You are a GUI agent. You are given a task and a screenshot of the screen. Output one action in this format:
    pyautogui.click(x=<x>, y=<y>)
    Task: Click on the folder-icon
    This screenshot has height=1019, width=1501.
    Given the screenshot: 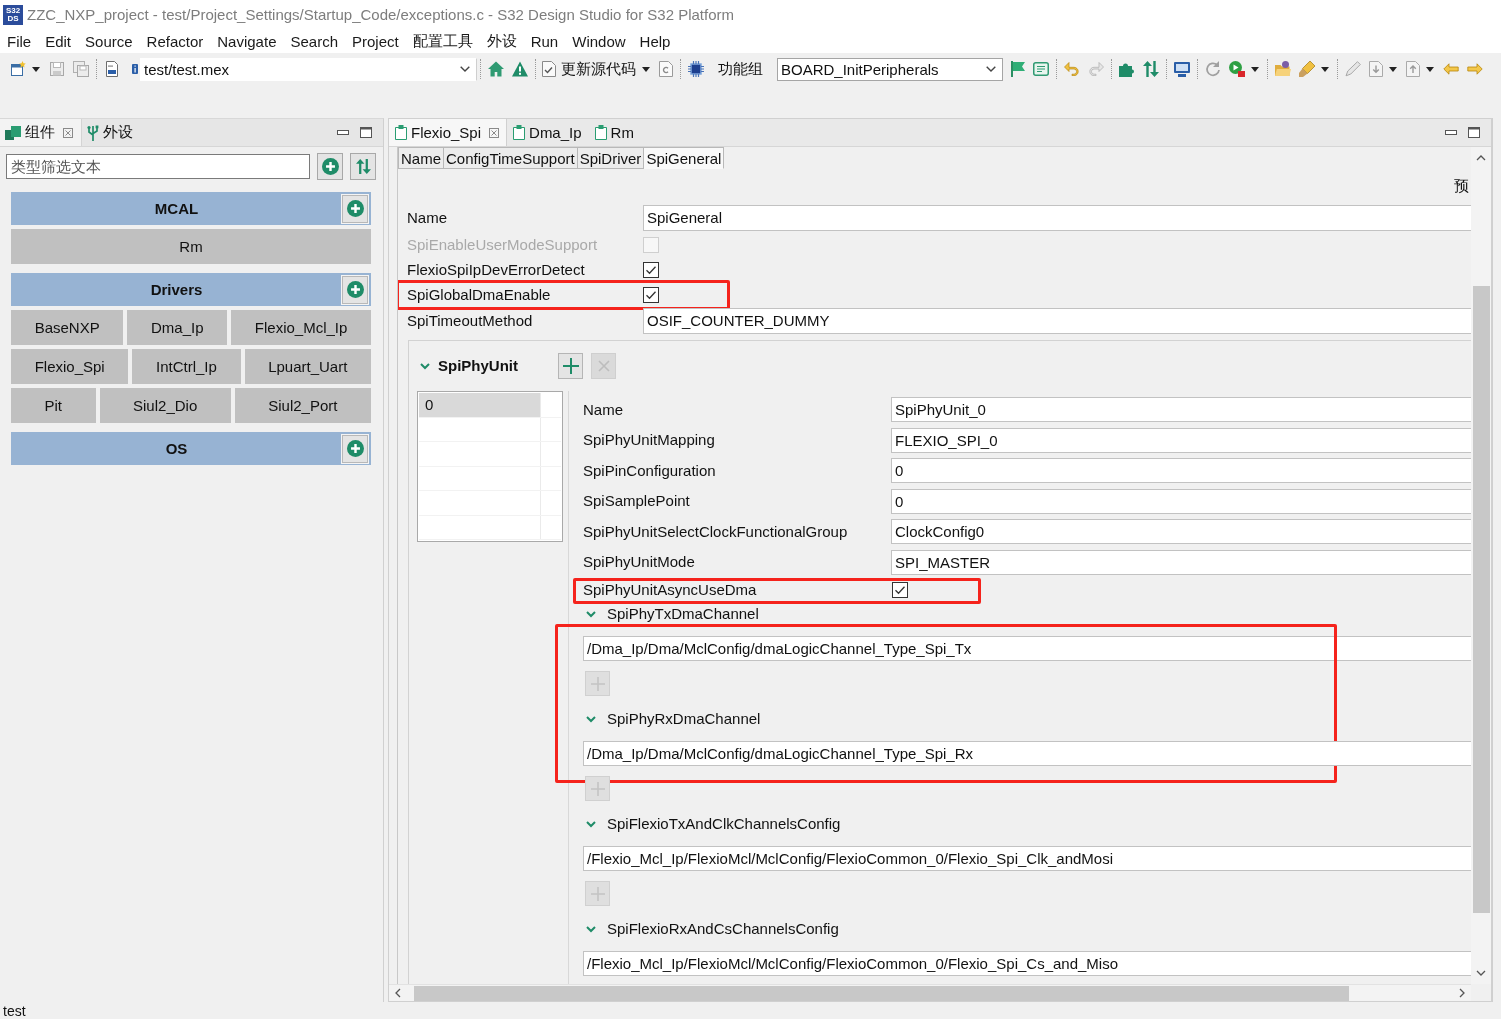 What is the action you would take?
    pyautogui.click(x=1283, y=69)
    